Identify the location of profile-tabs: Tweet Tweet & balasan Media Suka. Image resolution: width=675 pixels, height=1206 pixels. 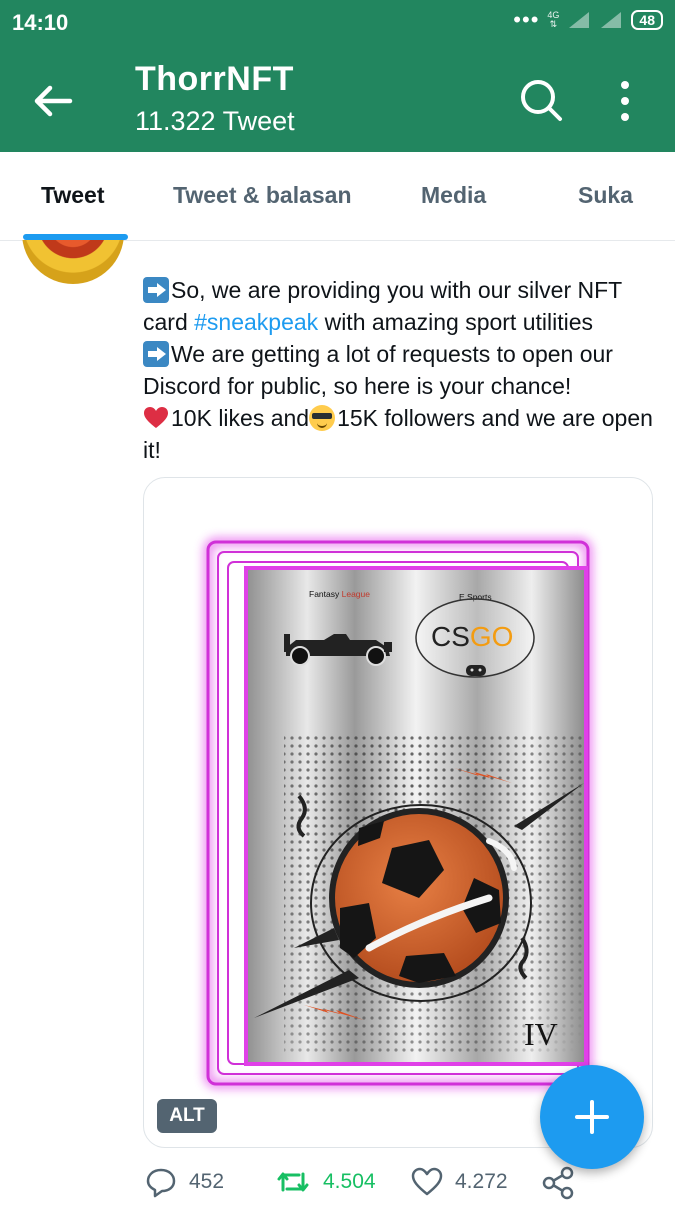
(337, 196).